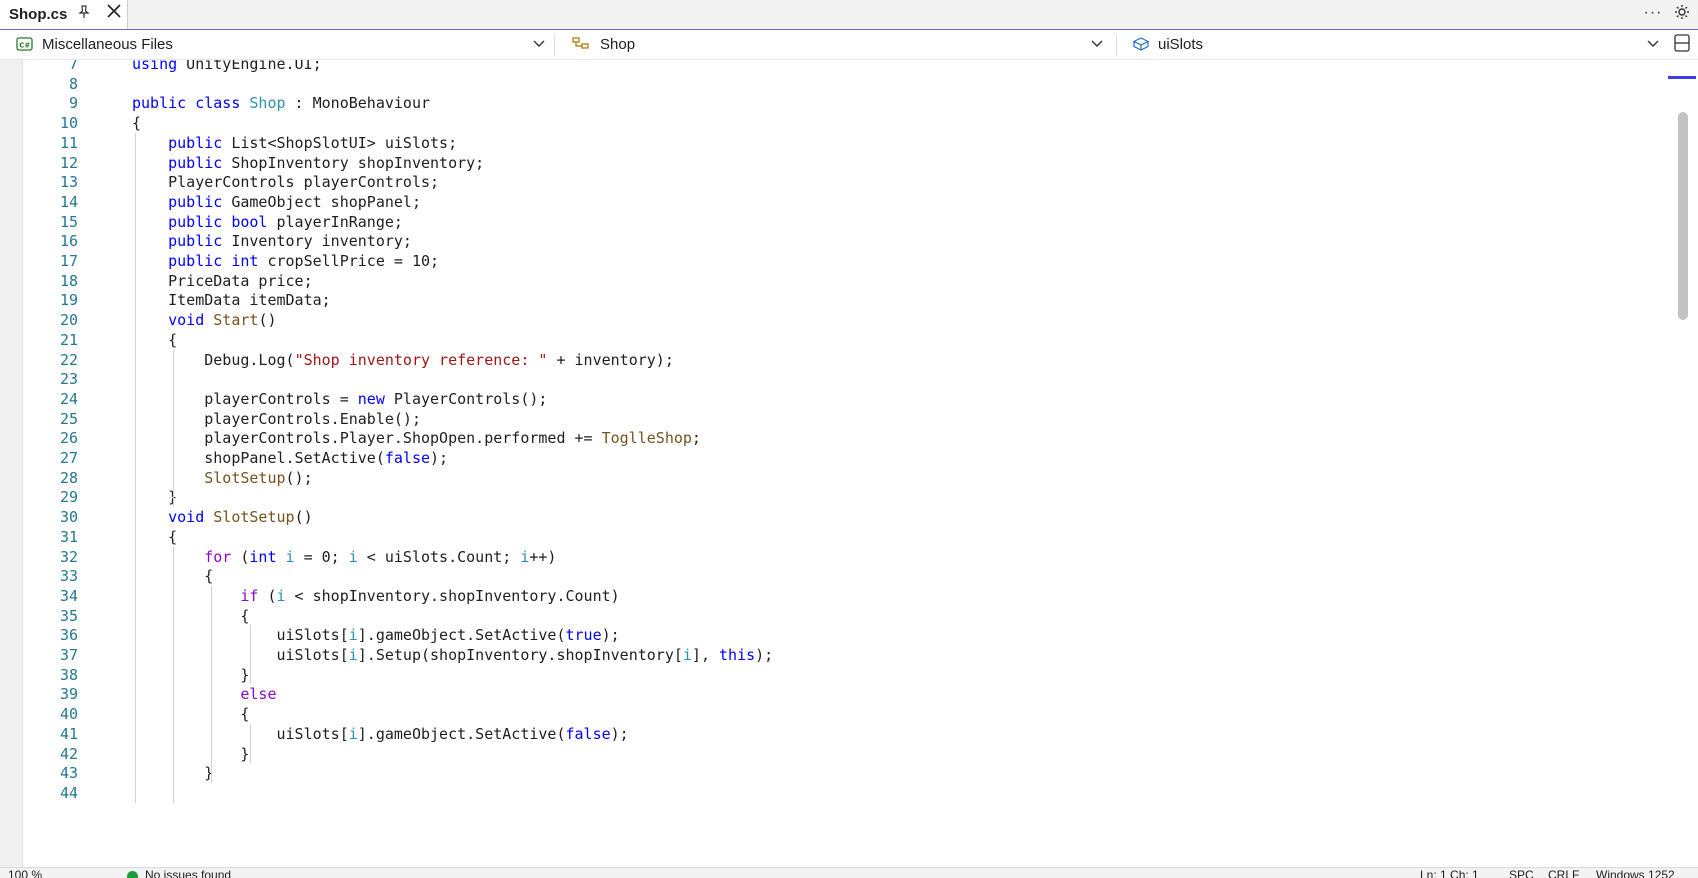 The image size is (1698, 878). What do you see at coordinates (68, 497) in the screenshot?
I see `line-number: 29` at bounding box center [68, 497].